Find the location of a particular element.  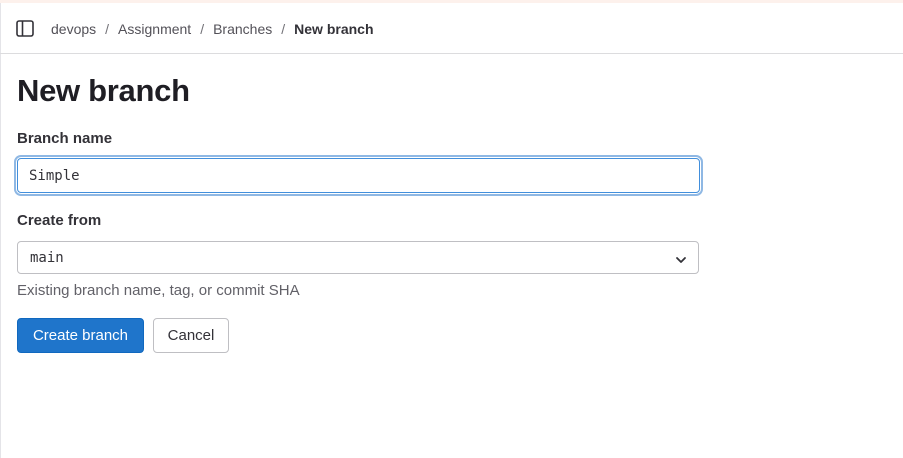

chevron-down-icon is located at coordinates (681, 258).